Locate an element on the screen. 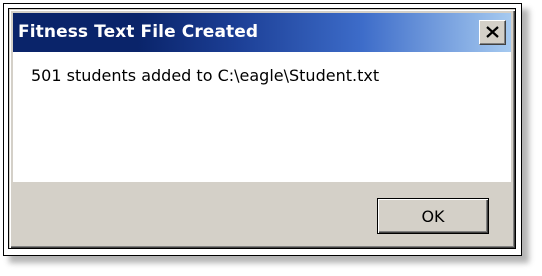  dialog-title: Fitness Text File Created is located at coordinates (138, 32).